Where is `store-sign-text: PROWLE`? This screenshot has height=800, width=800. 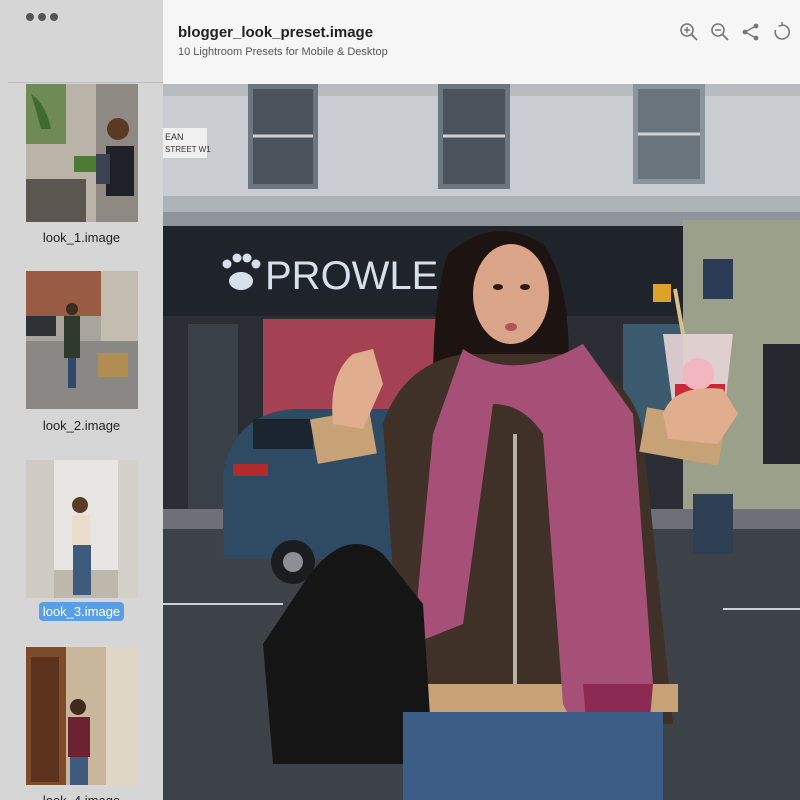
store-sign-text: PROWLE is located at coordinates (351, 276).